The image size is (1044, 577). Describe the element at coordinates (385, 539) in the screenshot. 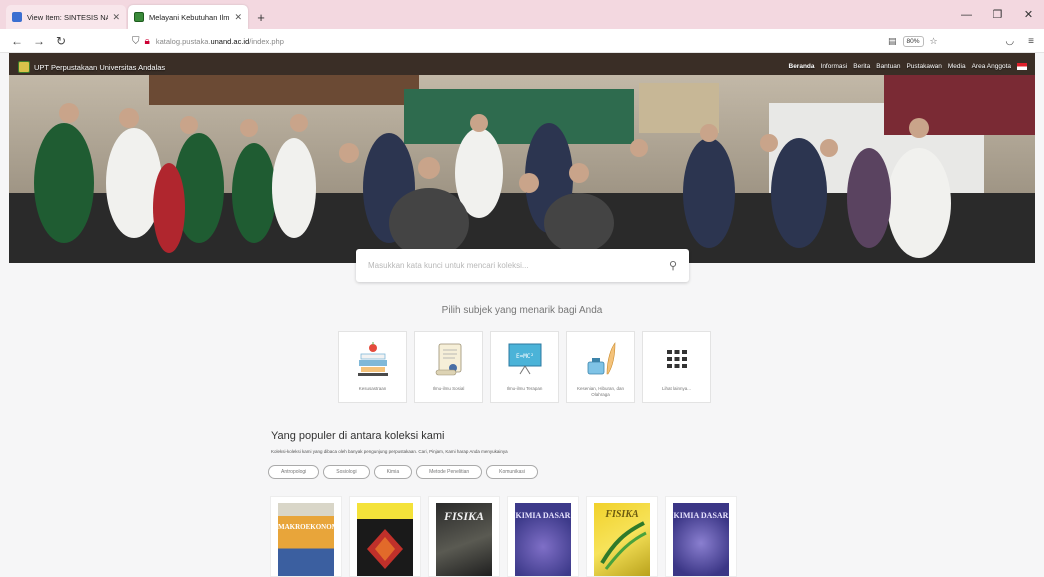

I see `book-cover-image` at that location.